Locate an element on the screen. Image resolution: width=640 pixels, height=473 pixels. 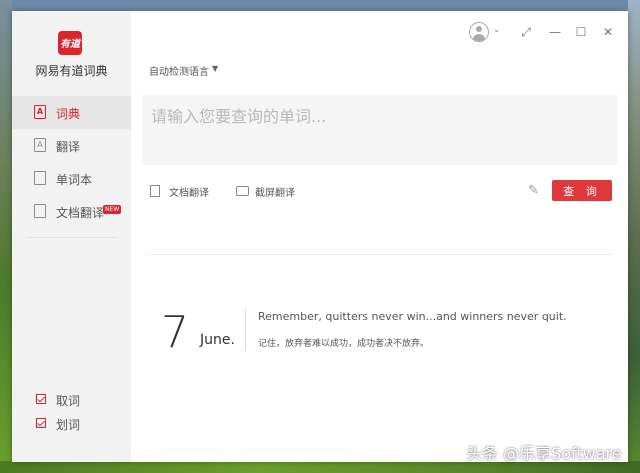
sidebar-item-document-translate: 文档翻译 NEW is located at coordinates (71, 211).